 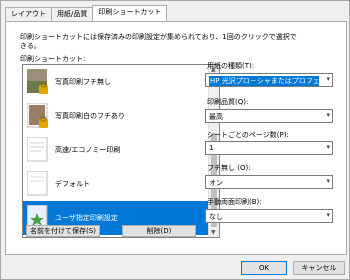 I want to click on shortcut-item-default: デフォルト, so click(x=116, y=184).